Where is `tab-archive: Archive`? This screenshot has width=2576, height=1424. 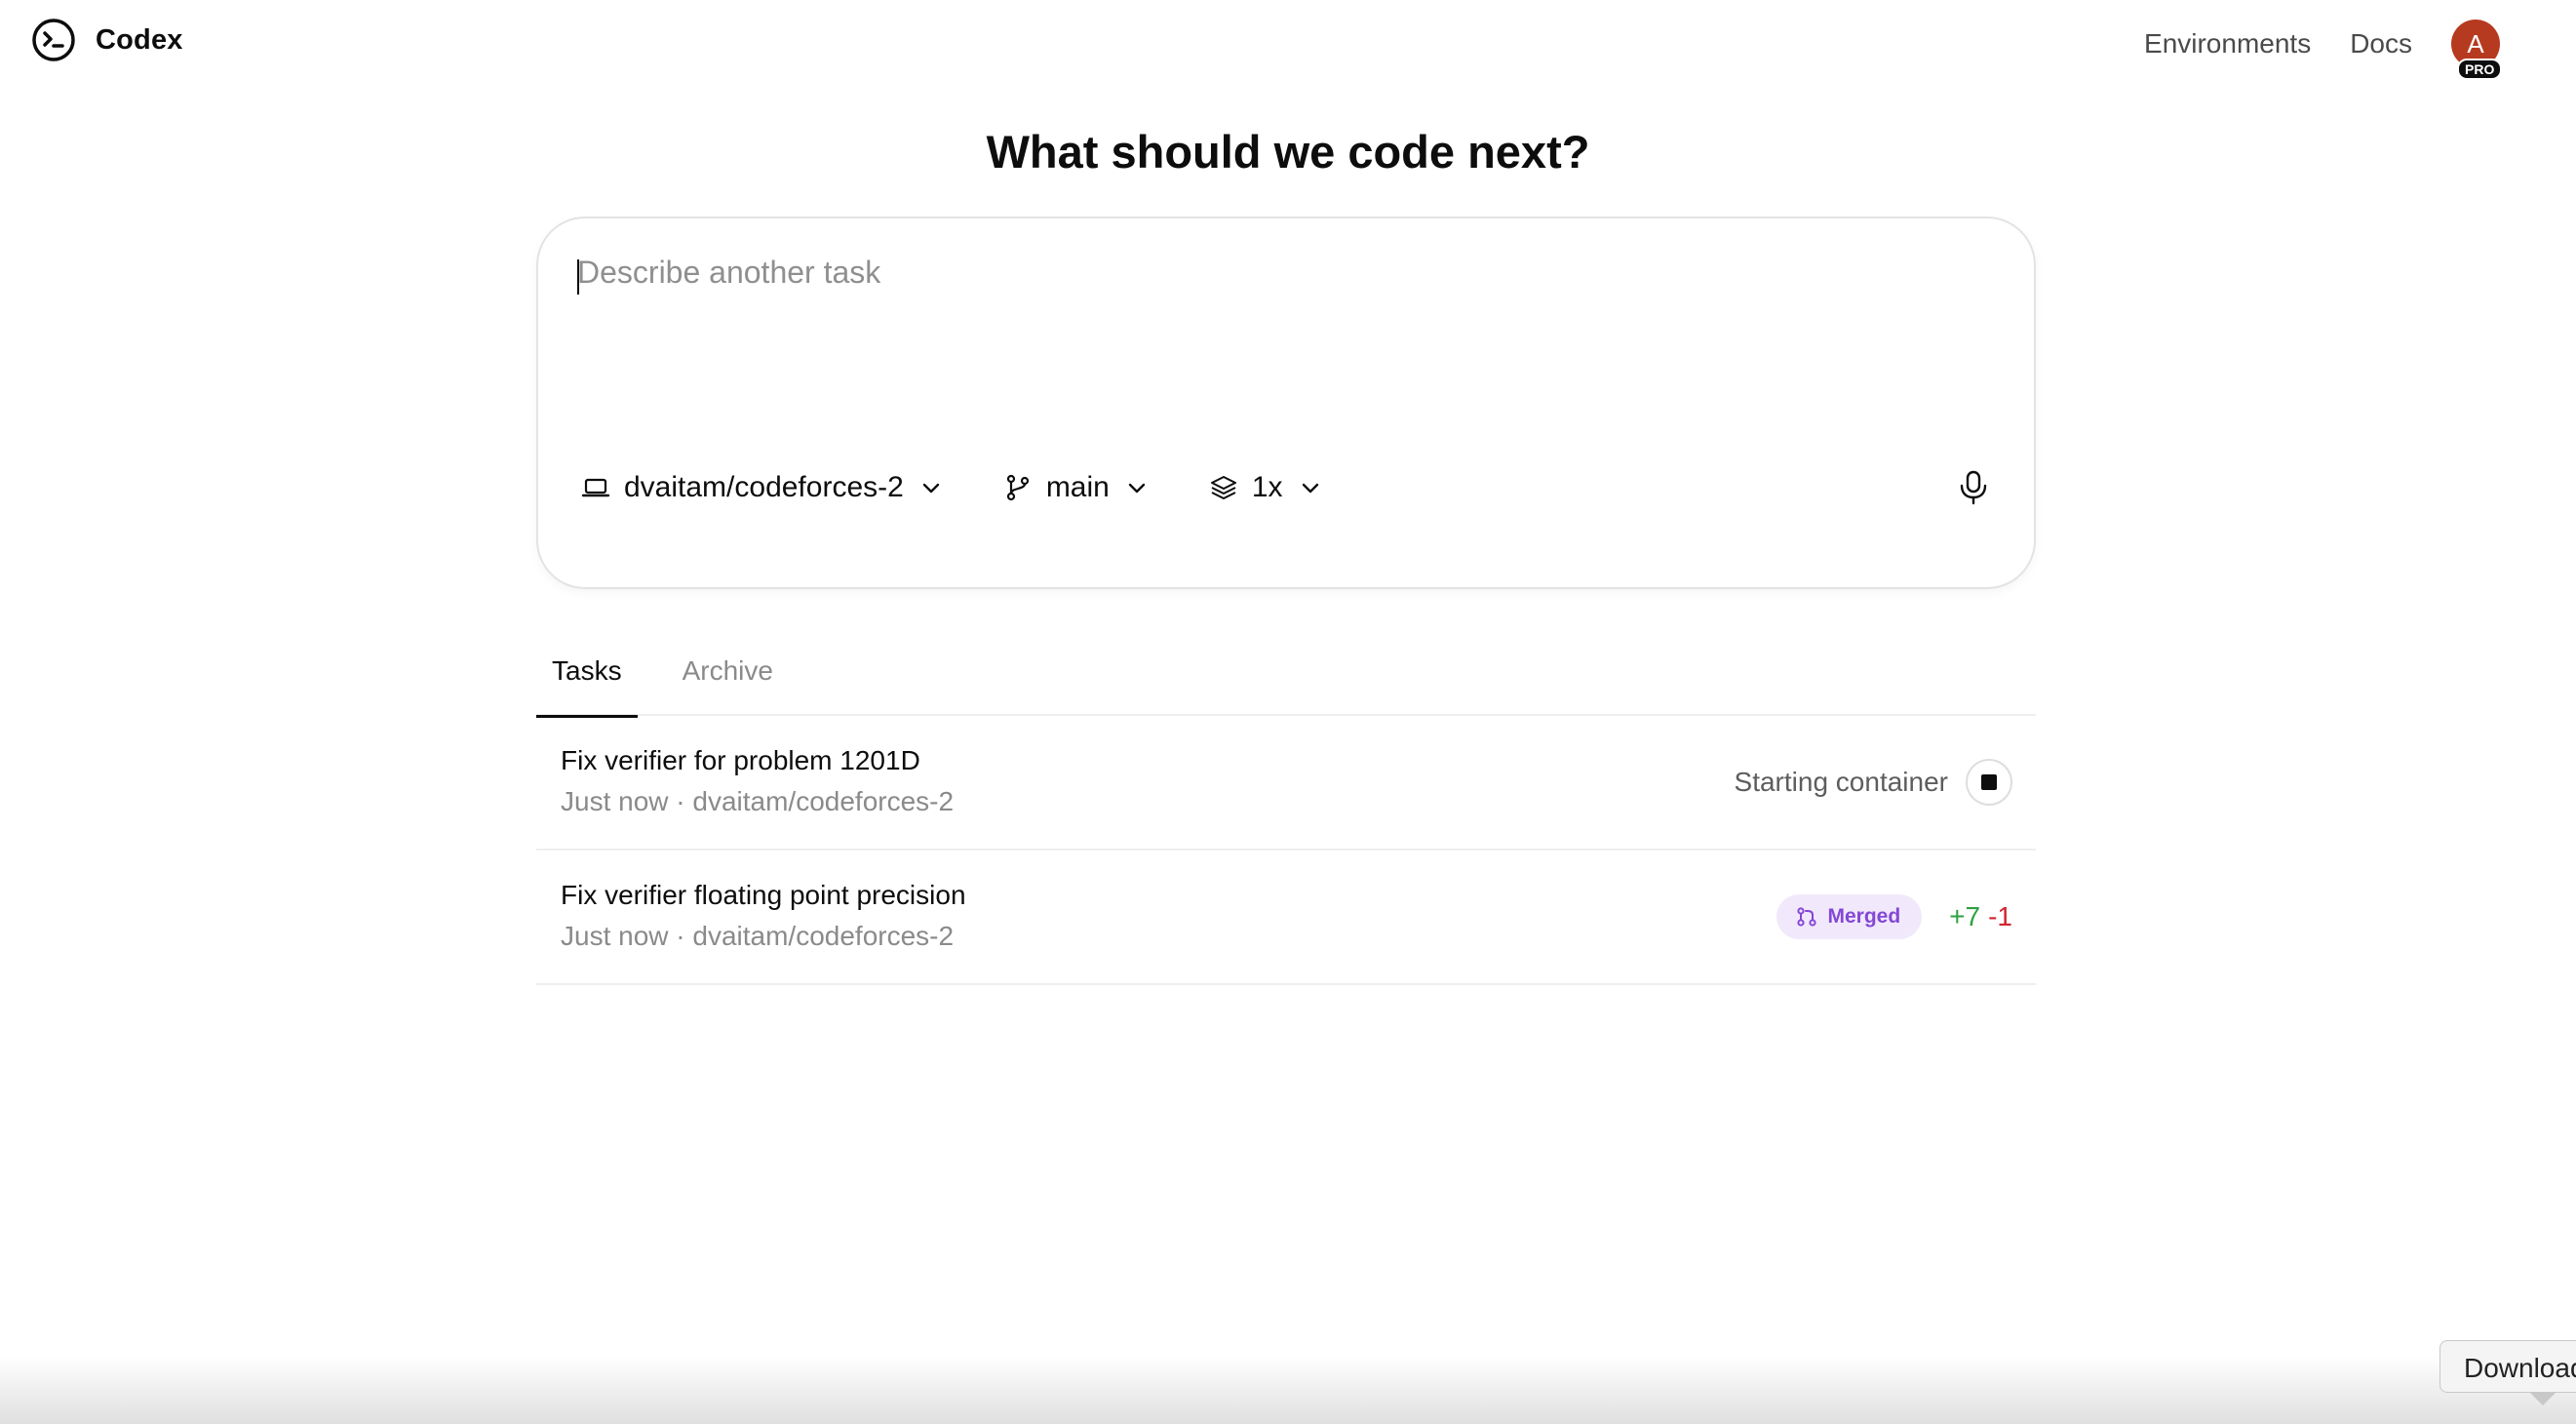
tab-archive: Archive is located at coordinates (728, 674).